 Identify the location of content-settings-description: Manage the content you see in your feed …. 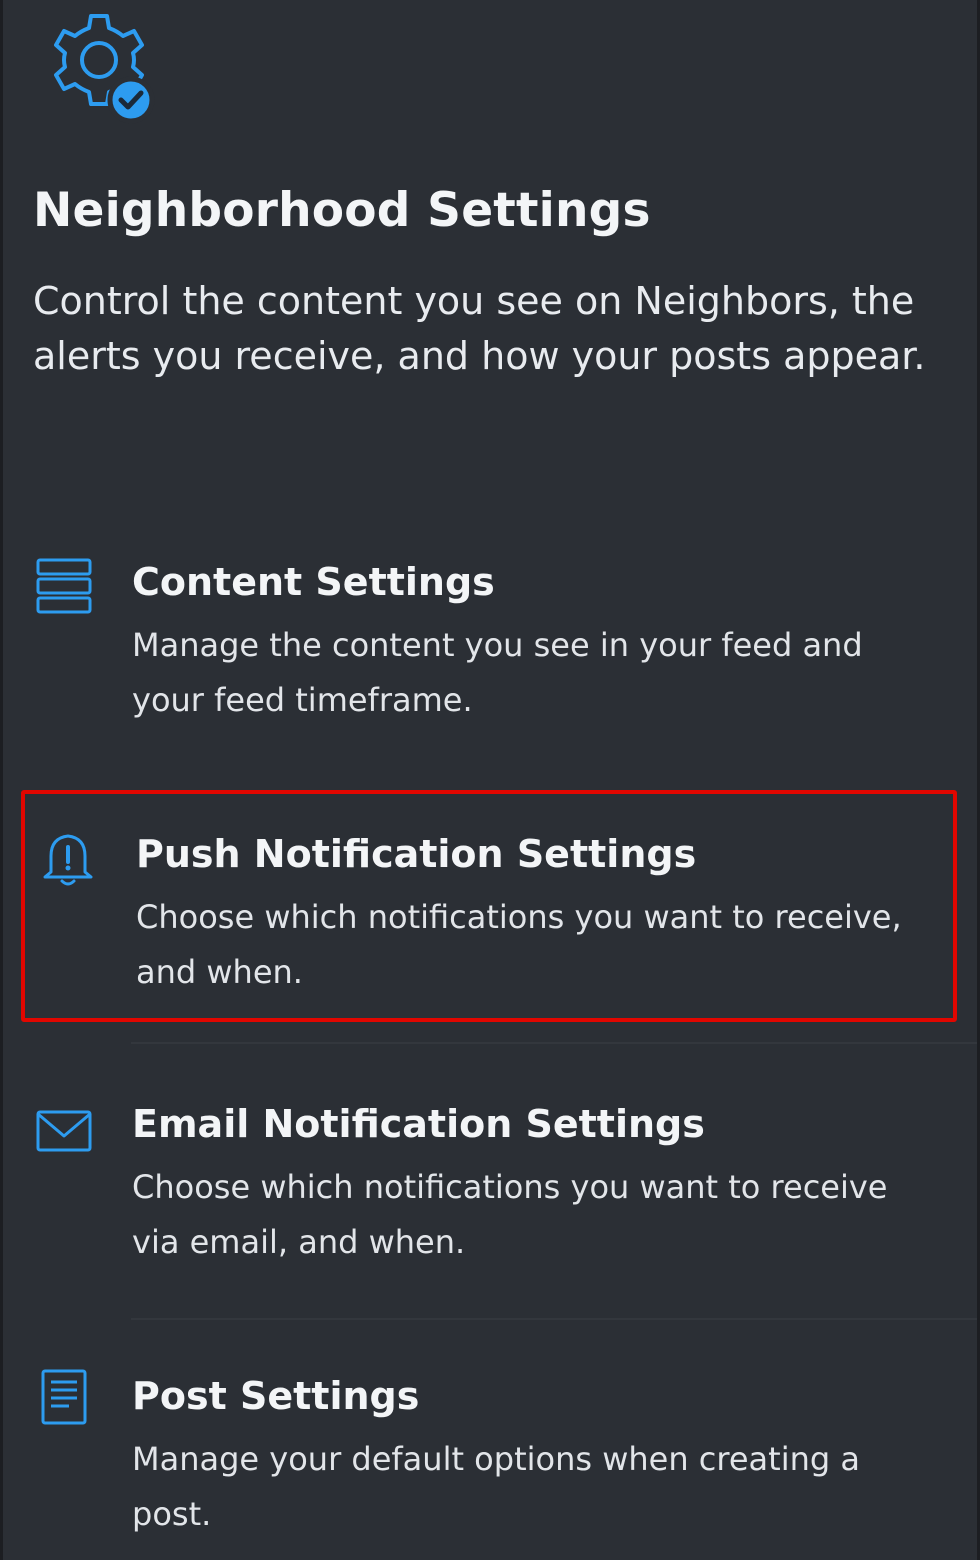
(497, 672).